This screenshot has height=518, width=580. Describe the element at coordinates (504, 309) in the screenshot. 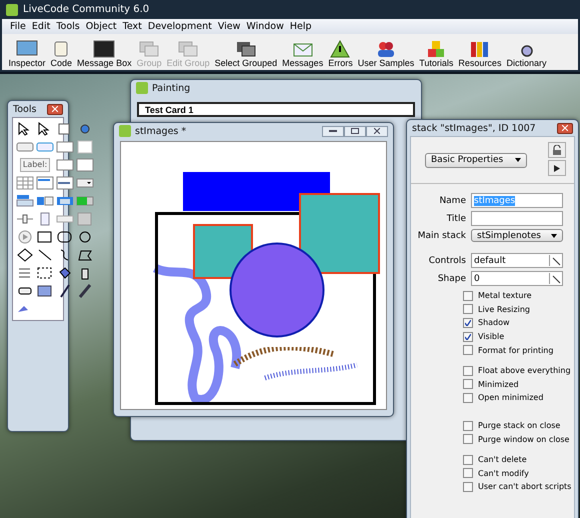

I see `checkbox-label: Live Resizing` at that location.